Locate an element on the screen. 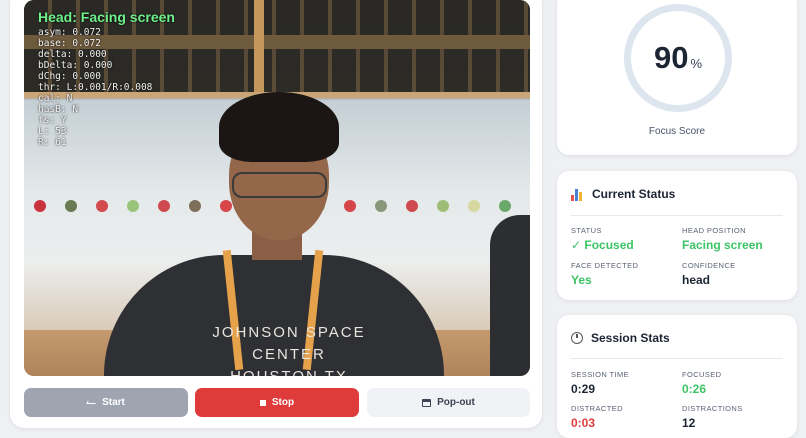 This screenshot has height=438, width=806. distractions-count-label: DISTRACTIONS is located at coordinates (712, 408).